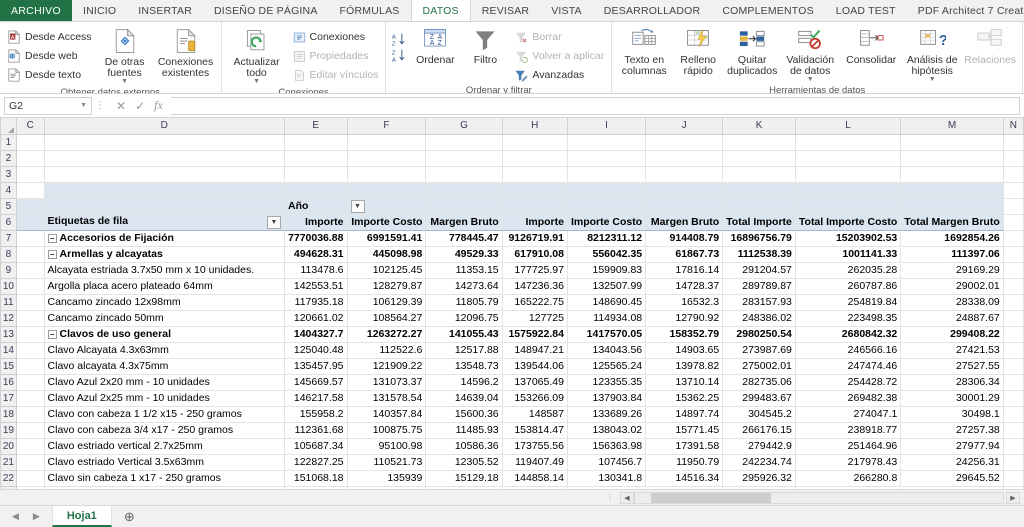 This screenshot has height=527, width=1024. Describe the element at coordinates (848, 478) in the screenshot. I see `pivot-value-cell: 266280.8` at that location.